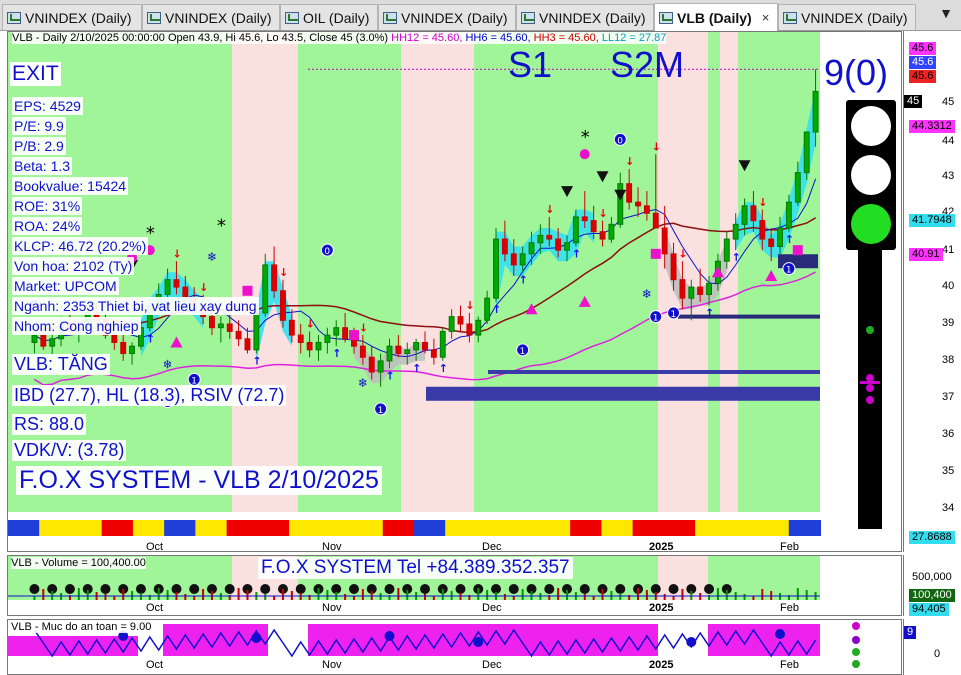  I want to click on tab-oil: OIL (Daily), so click(329, 17).